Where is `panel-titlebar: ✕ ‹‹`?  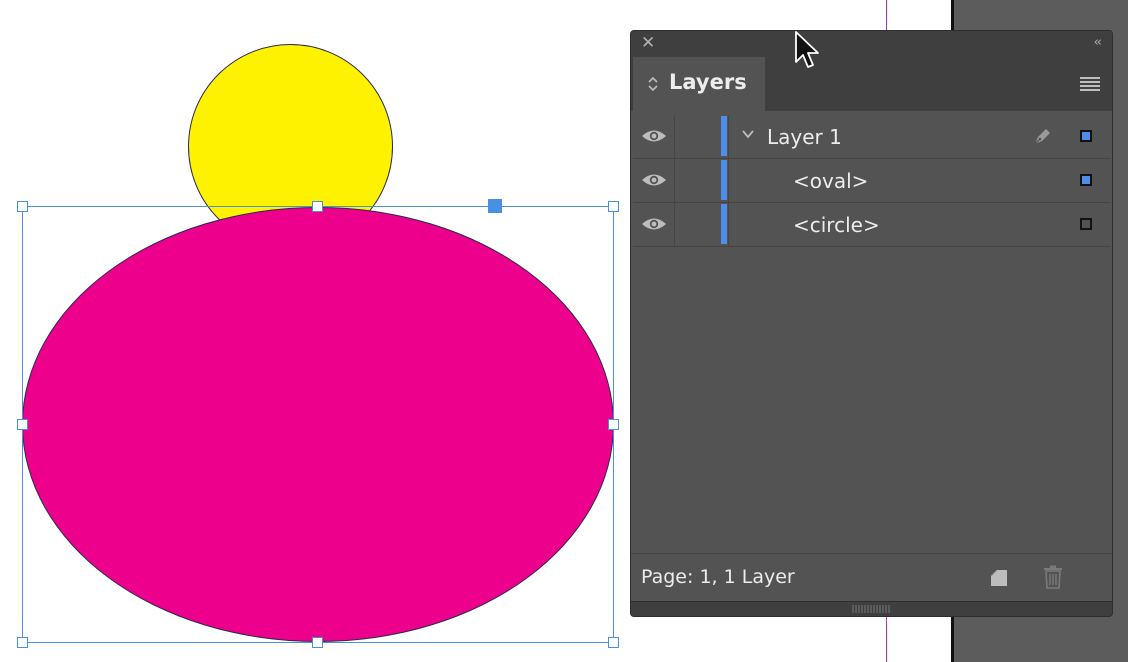 panel-titlebar: ✕ ‹‹ is located at coordinates (871, 44).